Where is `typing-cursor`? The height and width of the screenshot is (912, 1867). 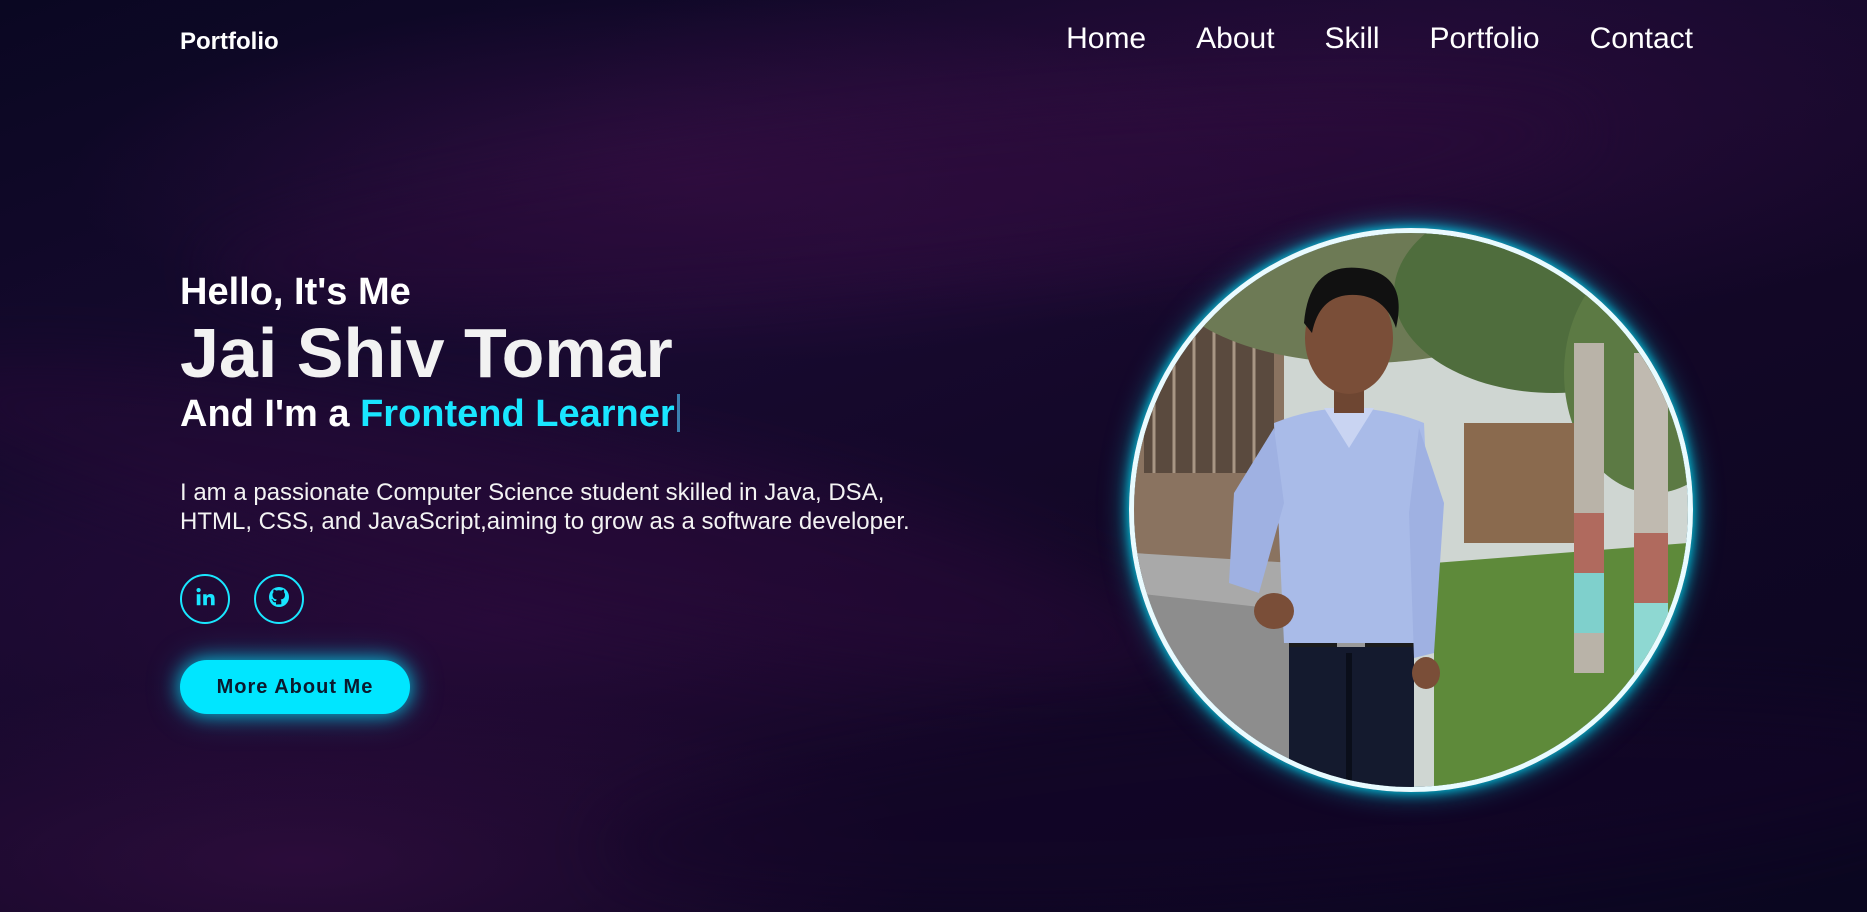
typing-cursor is located at coordinates (678, 413).